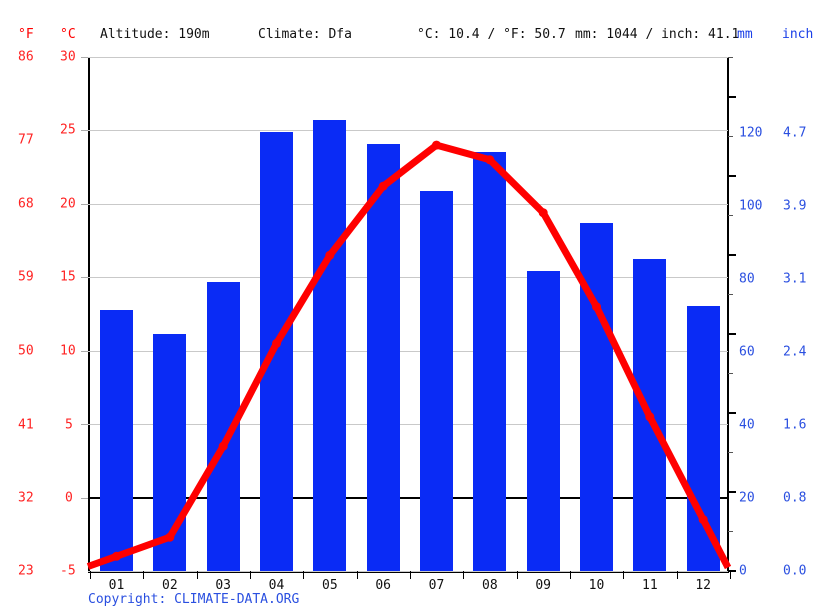 This screenshot has width=815, height=611. What do you see at coordinates (330, 585) in the screenshot?
I see `x-axis-month-label: 05` at bounding box center [330, 585].